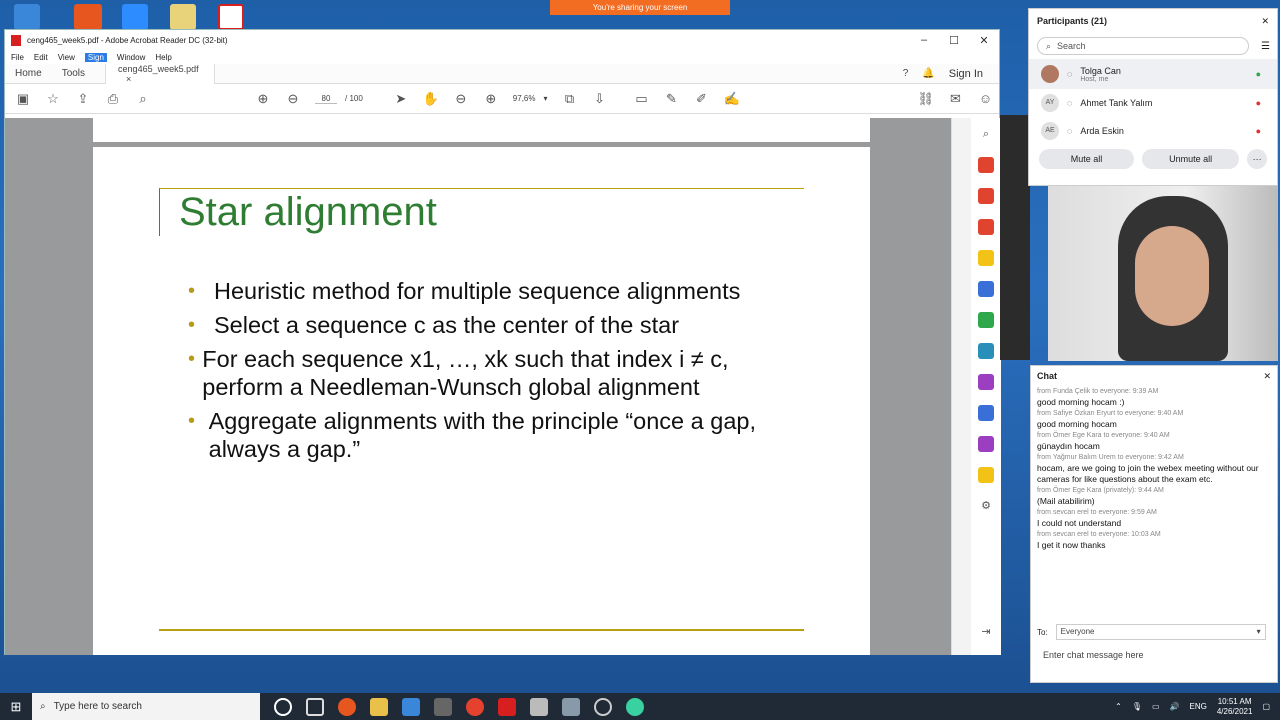 Image resolution: width=1280 pixels, height=720 pixels. I want to click on menu-sign: Sign, so click(95, 57).